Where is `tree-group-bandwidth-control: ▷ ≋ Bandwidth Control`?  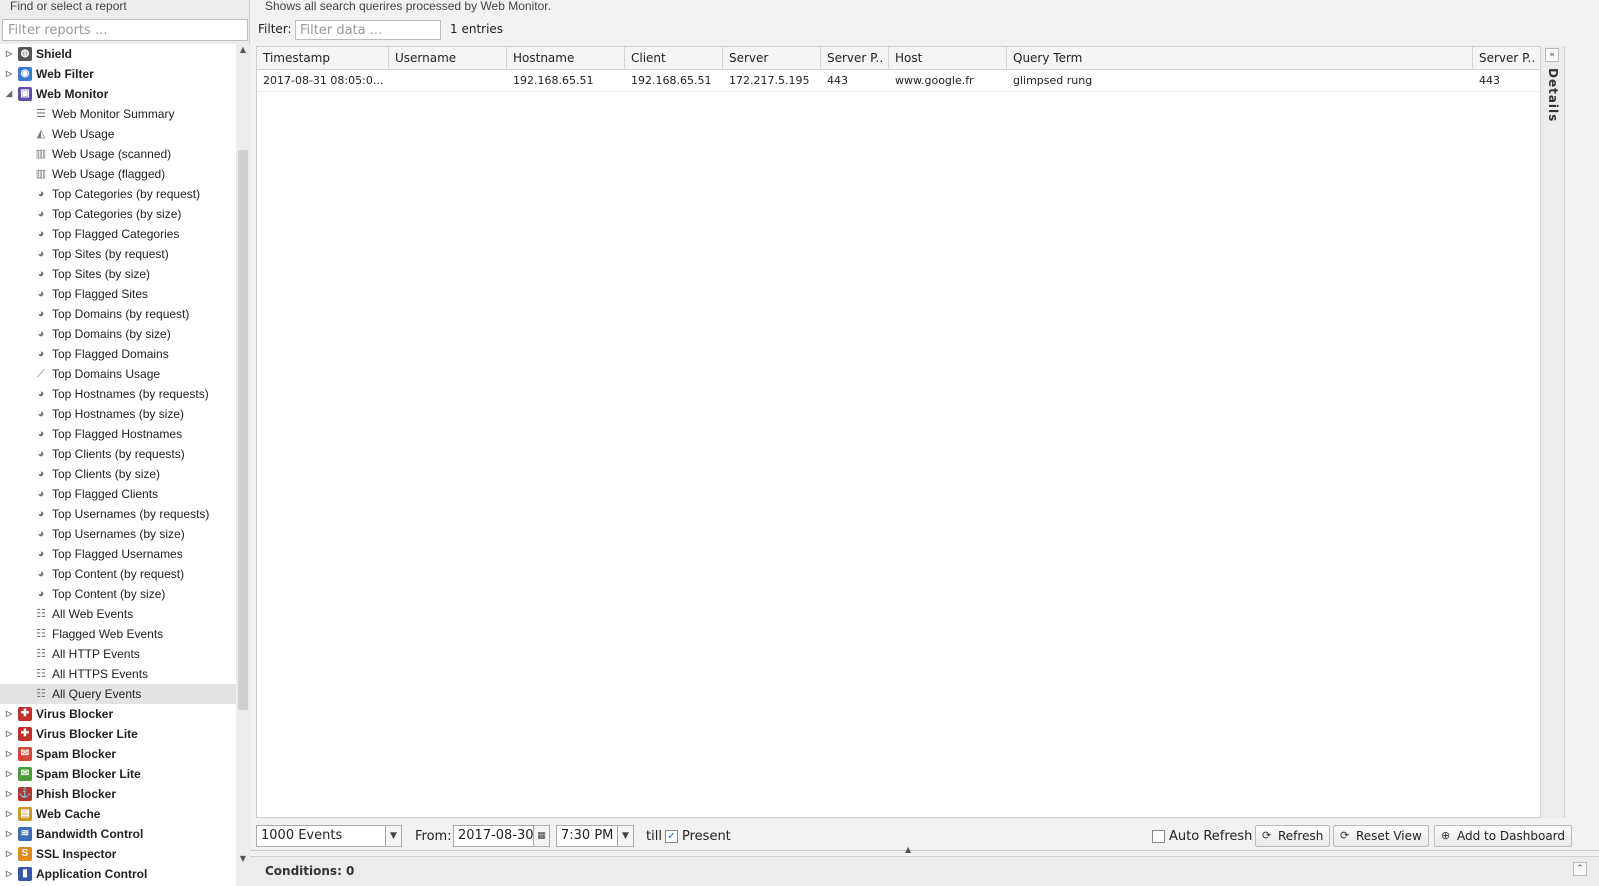
tree-group-bandwidth-control: ▷ ≋ Bandwidth Control is located at coordinates (118, 834).